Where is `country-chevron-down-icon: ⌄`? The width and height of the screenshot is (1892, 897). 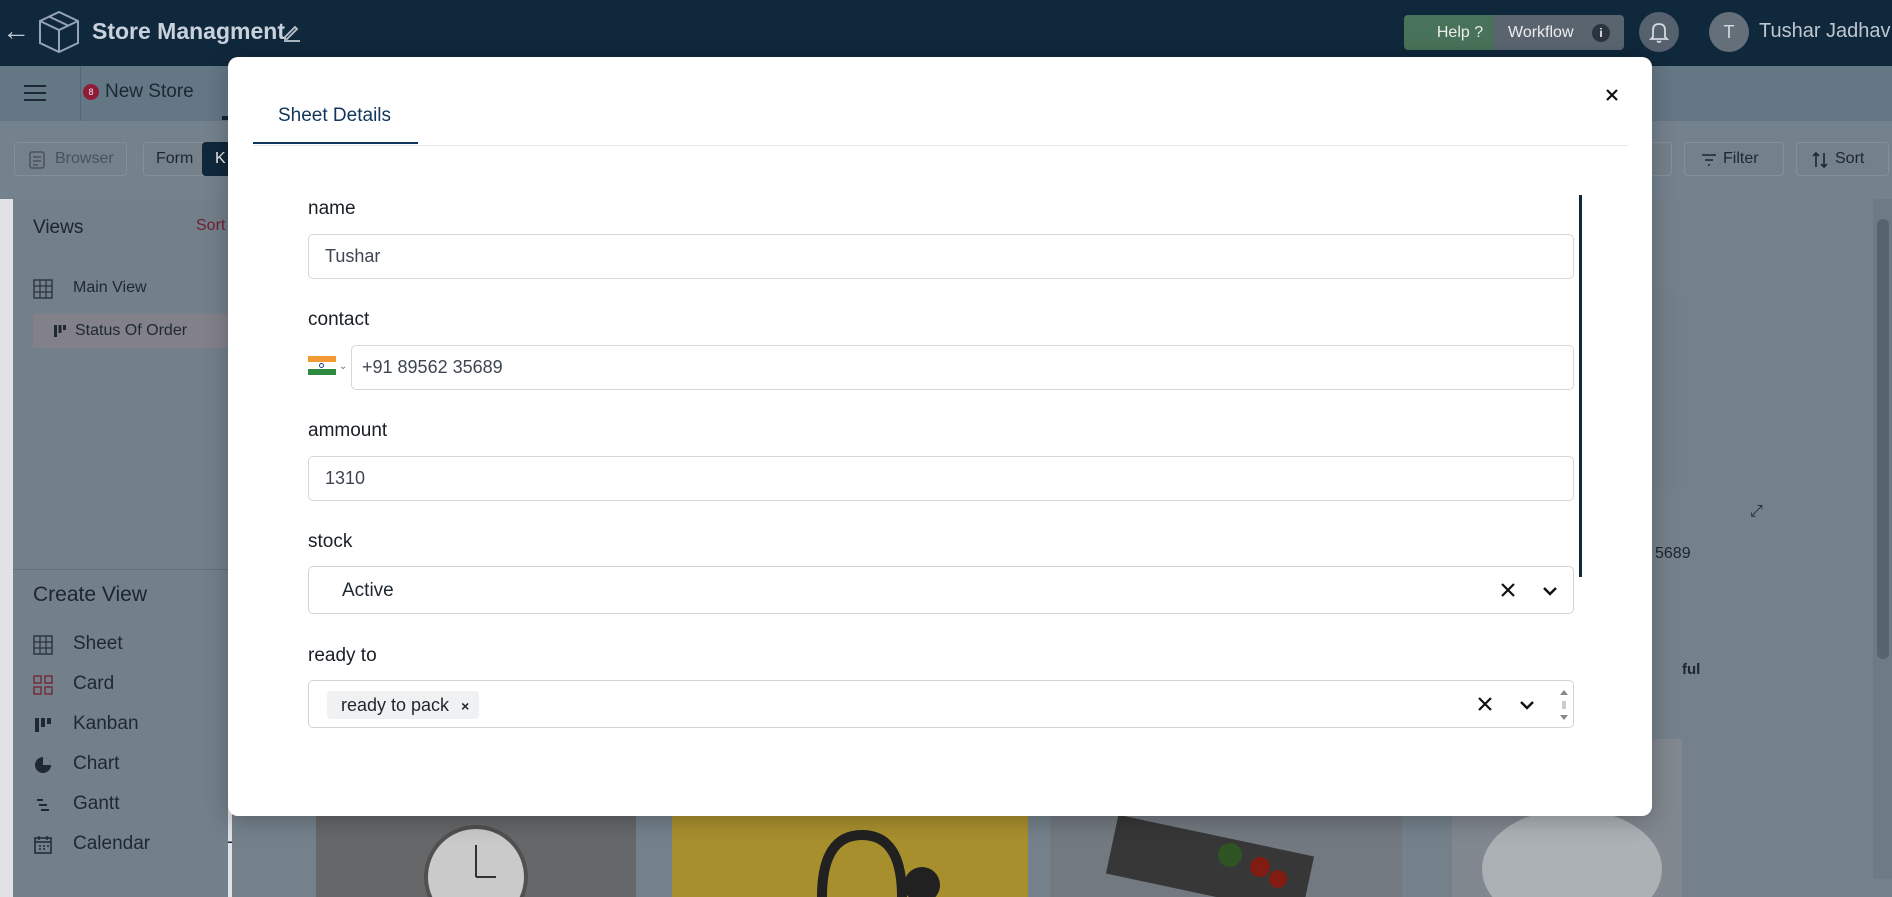
country-chevron-down-icon: ⌄ is located at coordinates (343, 366).